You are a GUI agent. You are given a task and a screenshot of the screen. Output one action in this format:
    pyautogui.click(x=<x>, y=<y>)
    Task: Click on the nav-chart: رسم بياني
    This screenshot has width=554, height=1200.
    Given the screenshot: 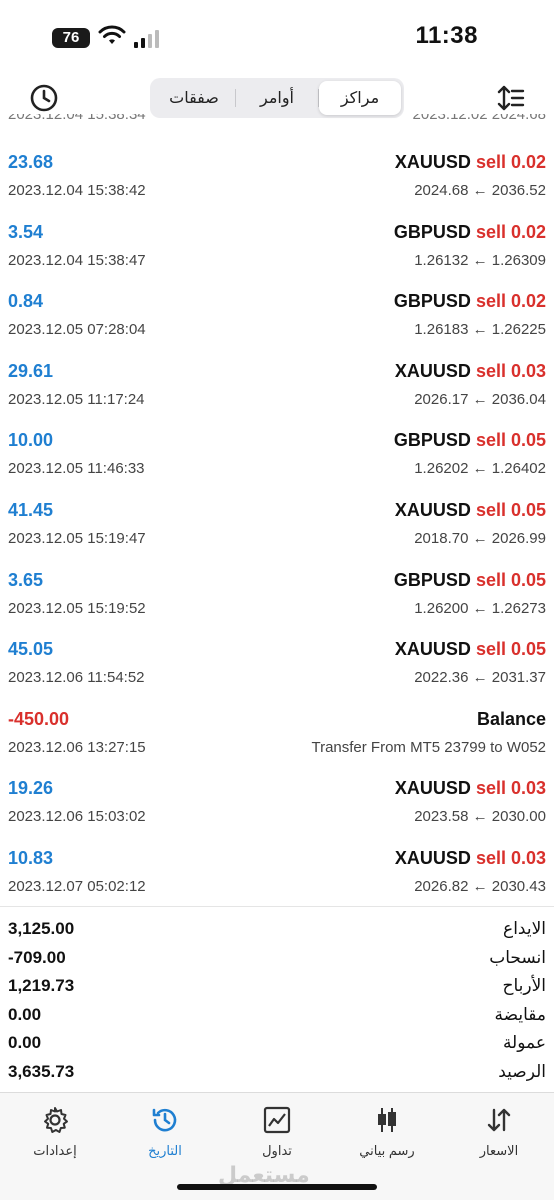 What is the action you would take?
    pyautogui.click(x=387, y=1132)
    